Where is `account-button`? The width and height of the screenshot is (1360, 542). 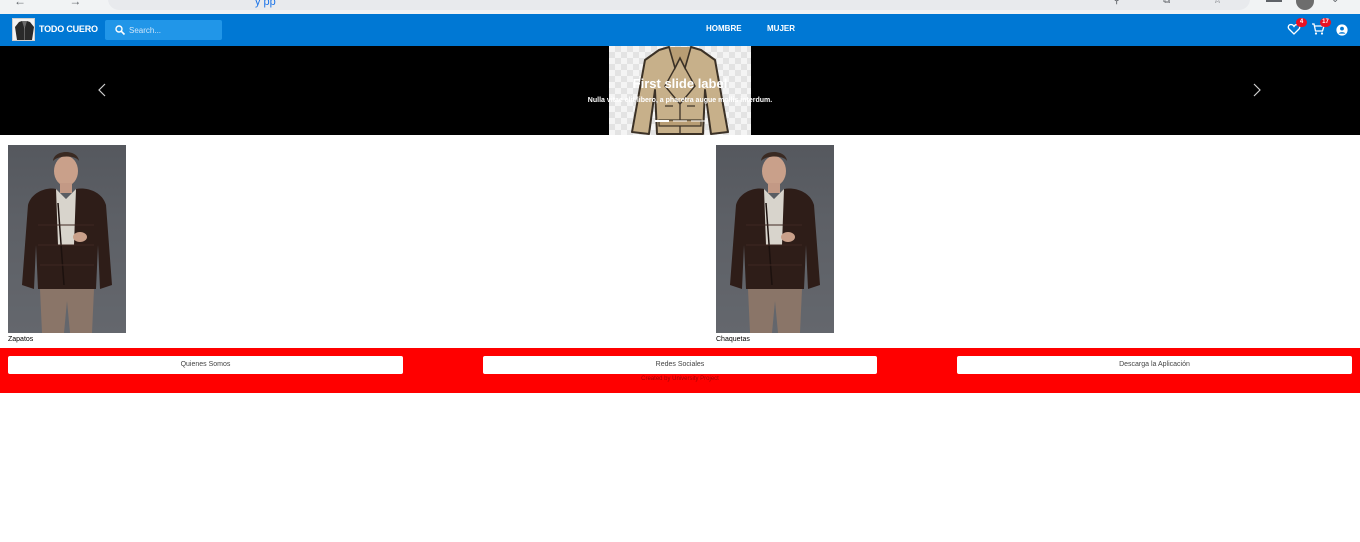 account-button is located at coordinates (1342, 29).